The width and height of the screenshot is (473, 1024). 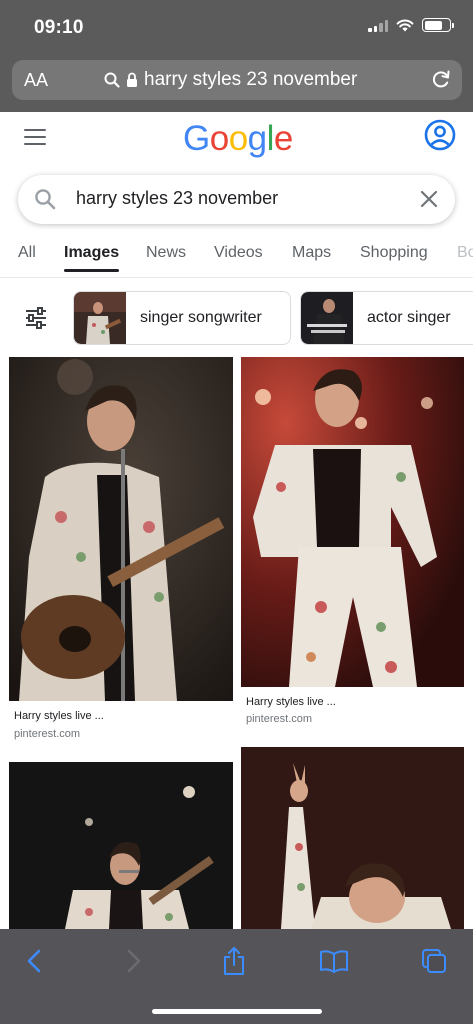 What do you see at coordinates (241, 198) in the screenshot?
I see `search-input: harry styles 23 november` at bounding box center [241, 198].